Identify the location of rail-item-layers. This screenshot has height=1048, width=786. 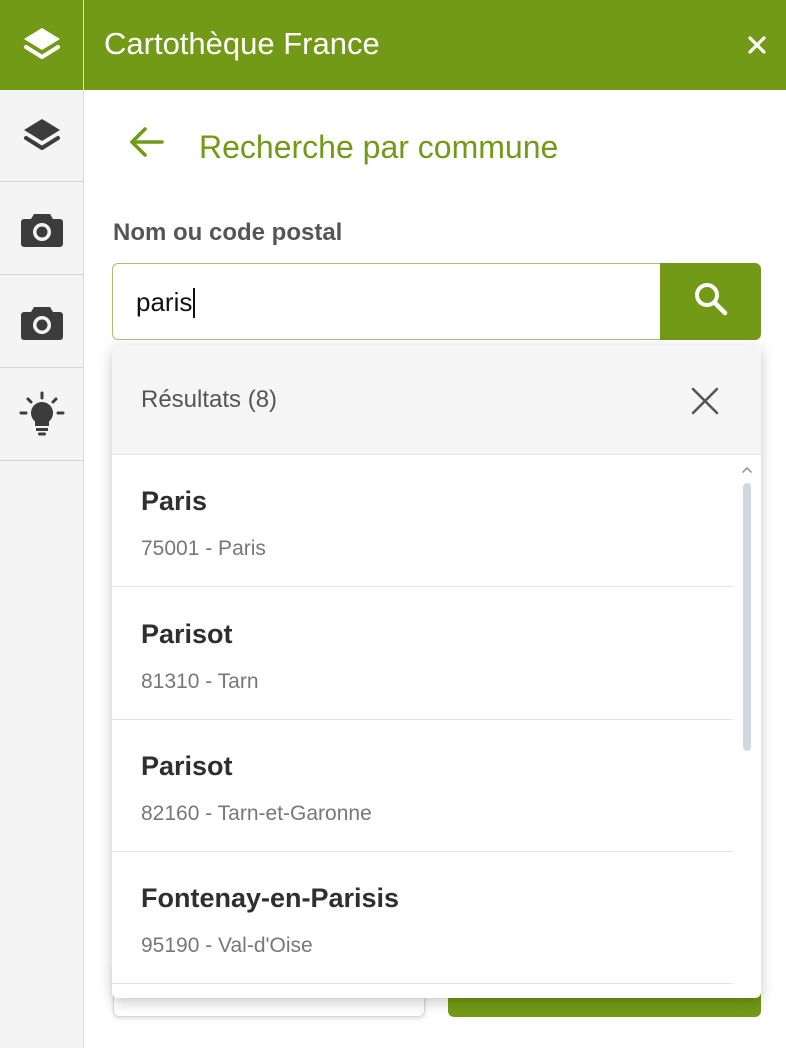
(41, 136).